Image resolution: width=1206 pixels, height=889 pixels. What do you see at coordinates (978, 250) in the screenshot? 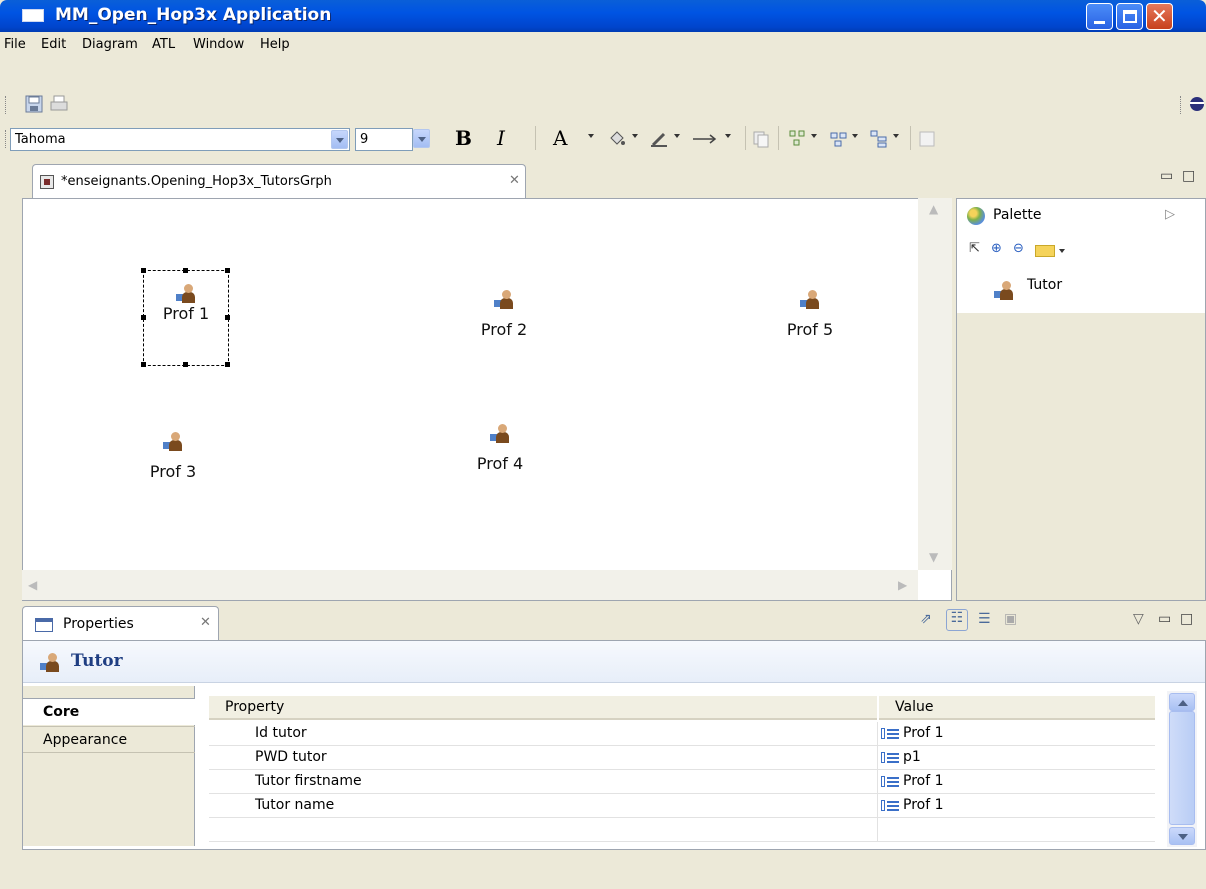
I see `pointer-tool-icon: ⇱` at bounding box center [978, 250].